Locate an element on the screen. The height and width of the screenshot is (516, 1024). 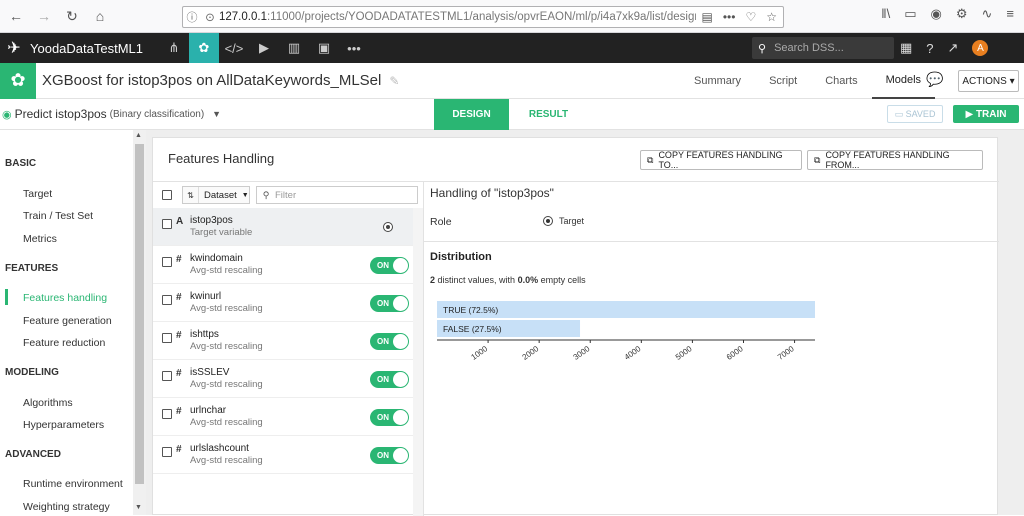
filter-input: ⚲ Filter is located at coordinates (337, 195).